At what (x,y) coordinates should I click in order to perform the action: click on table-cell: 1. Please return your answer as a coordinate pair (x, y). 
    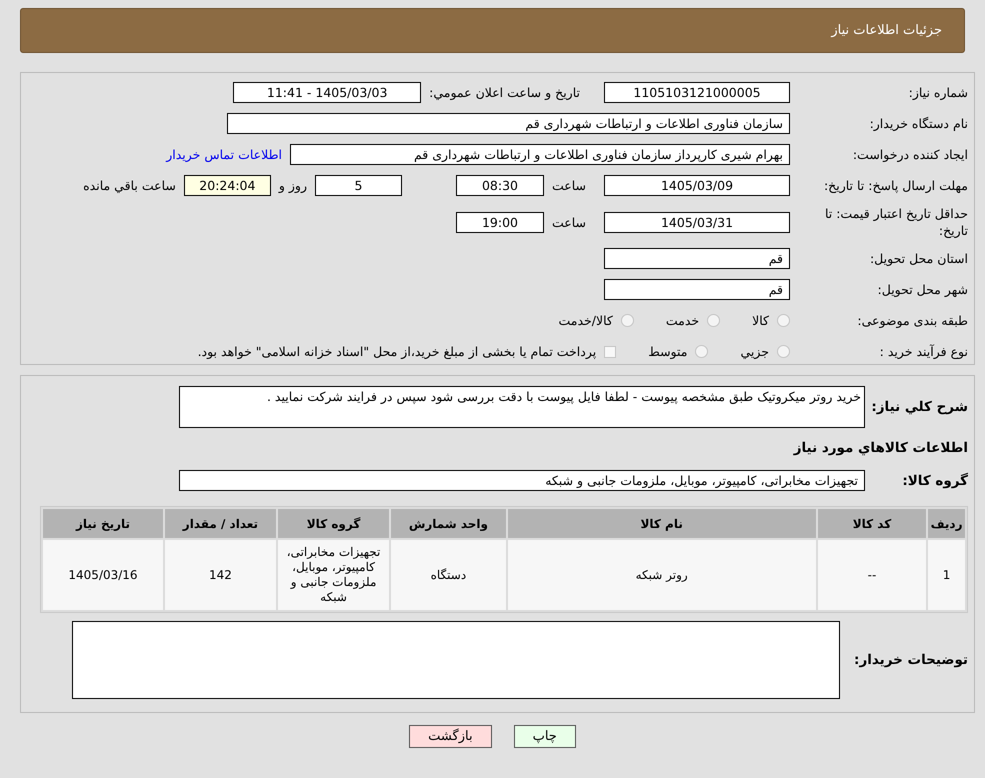
    Looking at the image, I should click on (946, 575).